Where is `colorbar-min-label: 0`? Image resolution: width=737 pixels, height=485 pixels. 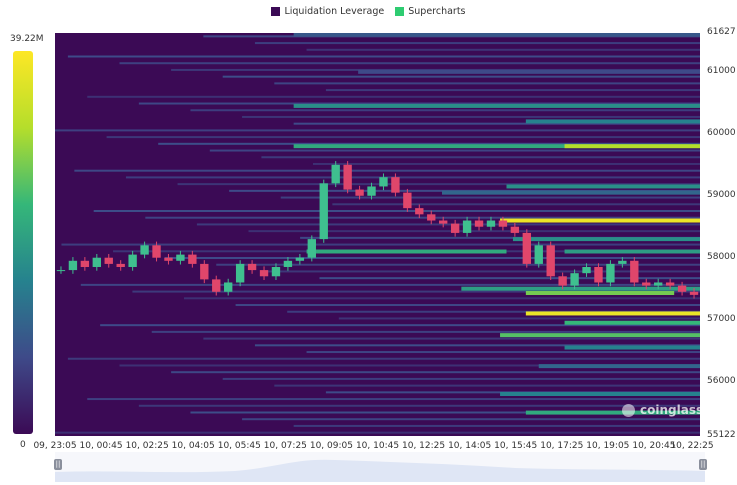 colorbar-min-label: 0 is located at coordinates (23, 445).